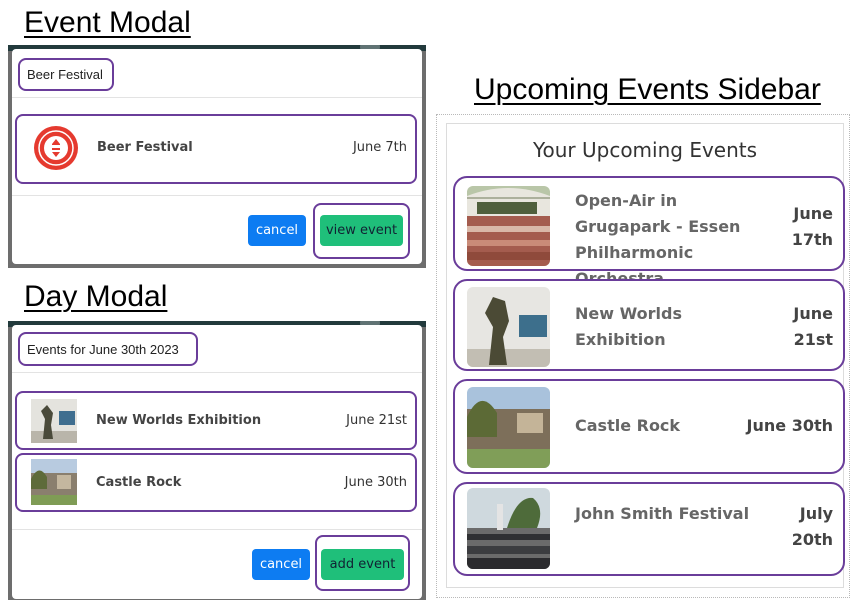 The height and width of the screenshot is (600, 854). I want to click on day-modal-event-name: New Worlds Exhibition, so click(179, 420).